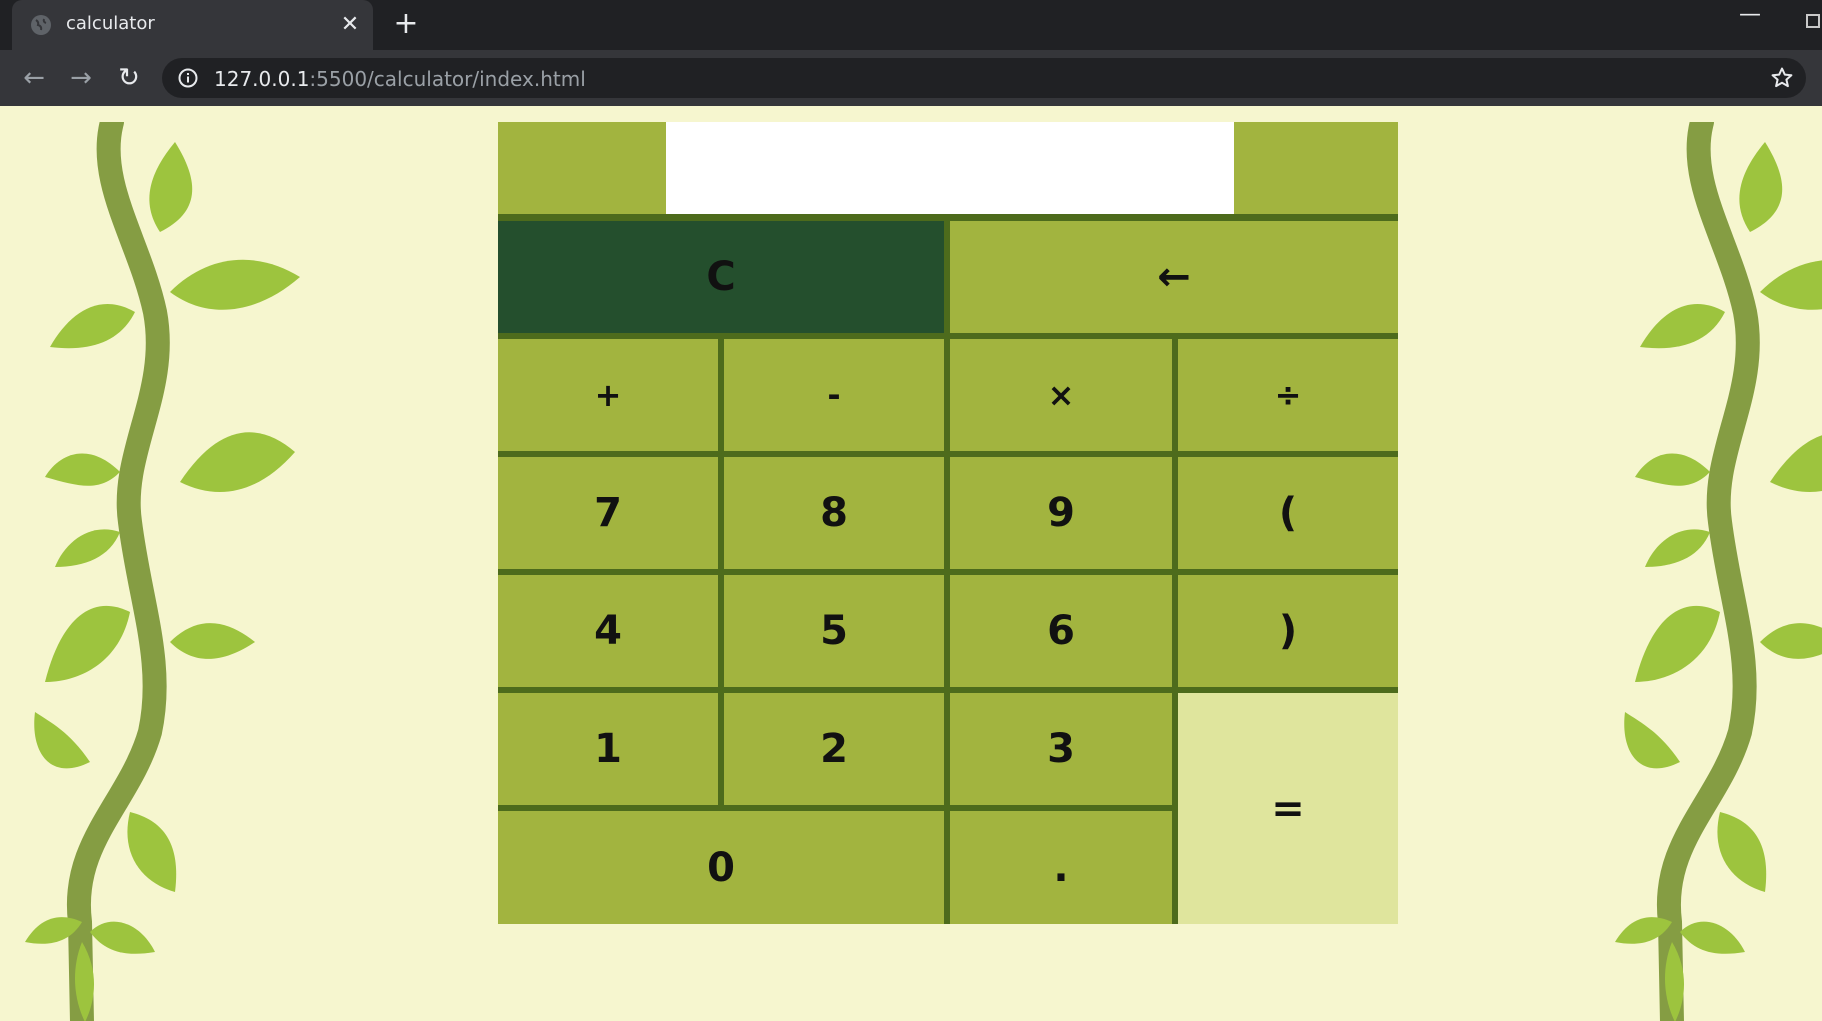 The width and height of the screenshot is (1822, 1021). I want to click on clear-button: C, so click(721, 277).